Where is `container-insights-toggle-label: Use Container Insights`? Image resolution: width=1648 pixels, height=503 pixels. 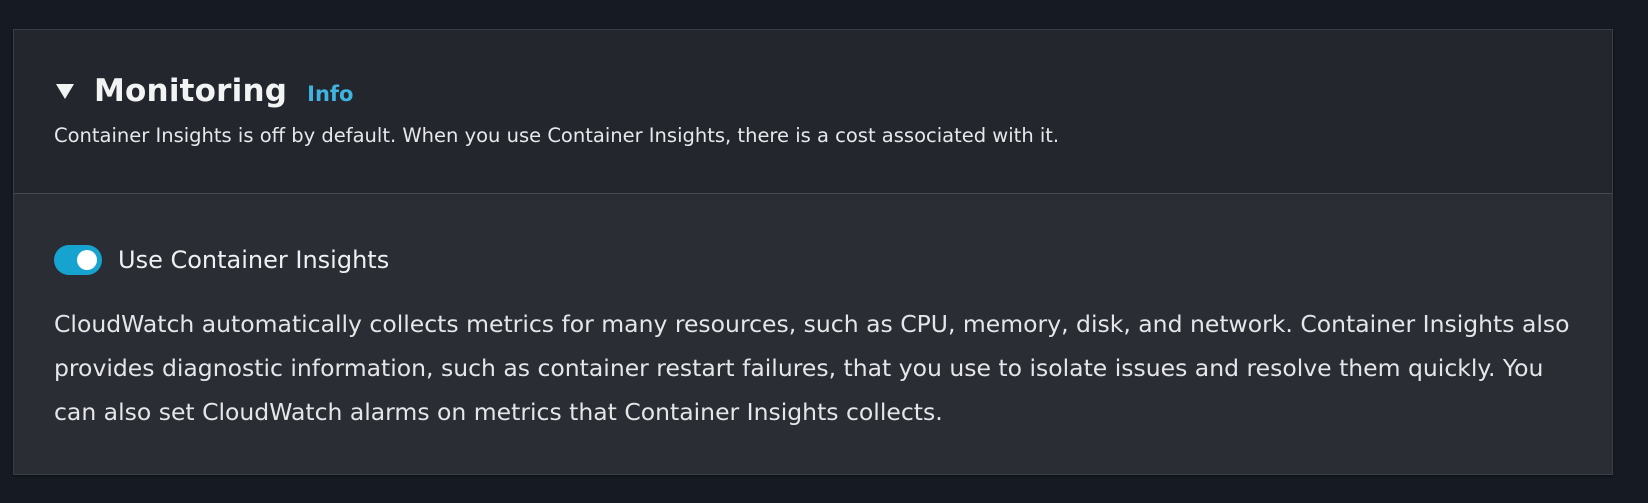 container-insights-toggle-label: Use Container Insights is located at coordinates (253, 260).